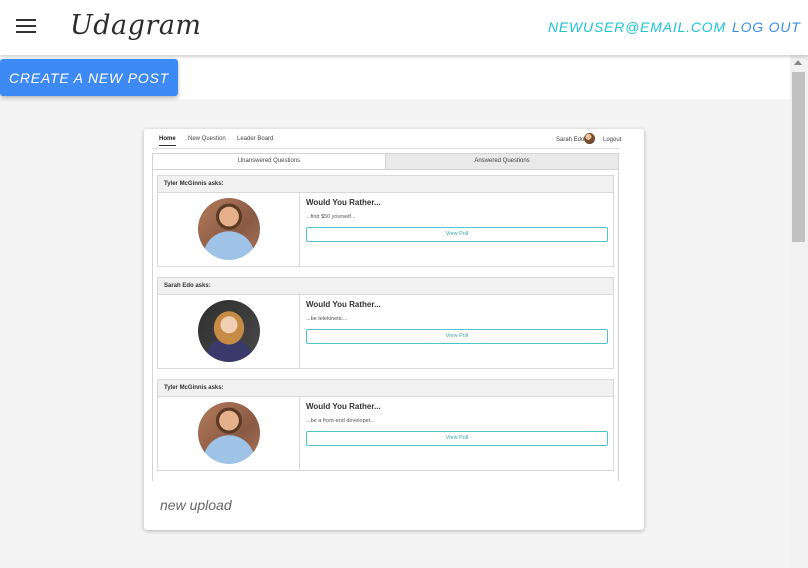 This screenshot has height=568, width=808. I want to click on scrollbar-thumb, so click(798, 157).